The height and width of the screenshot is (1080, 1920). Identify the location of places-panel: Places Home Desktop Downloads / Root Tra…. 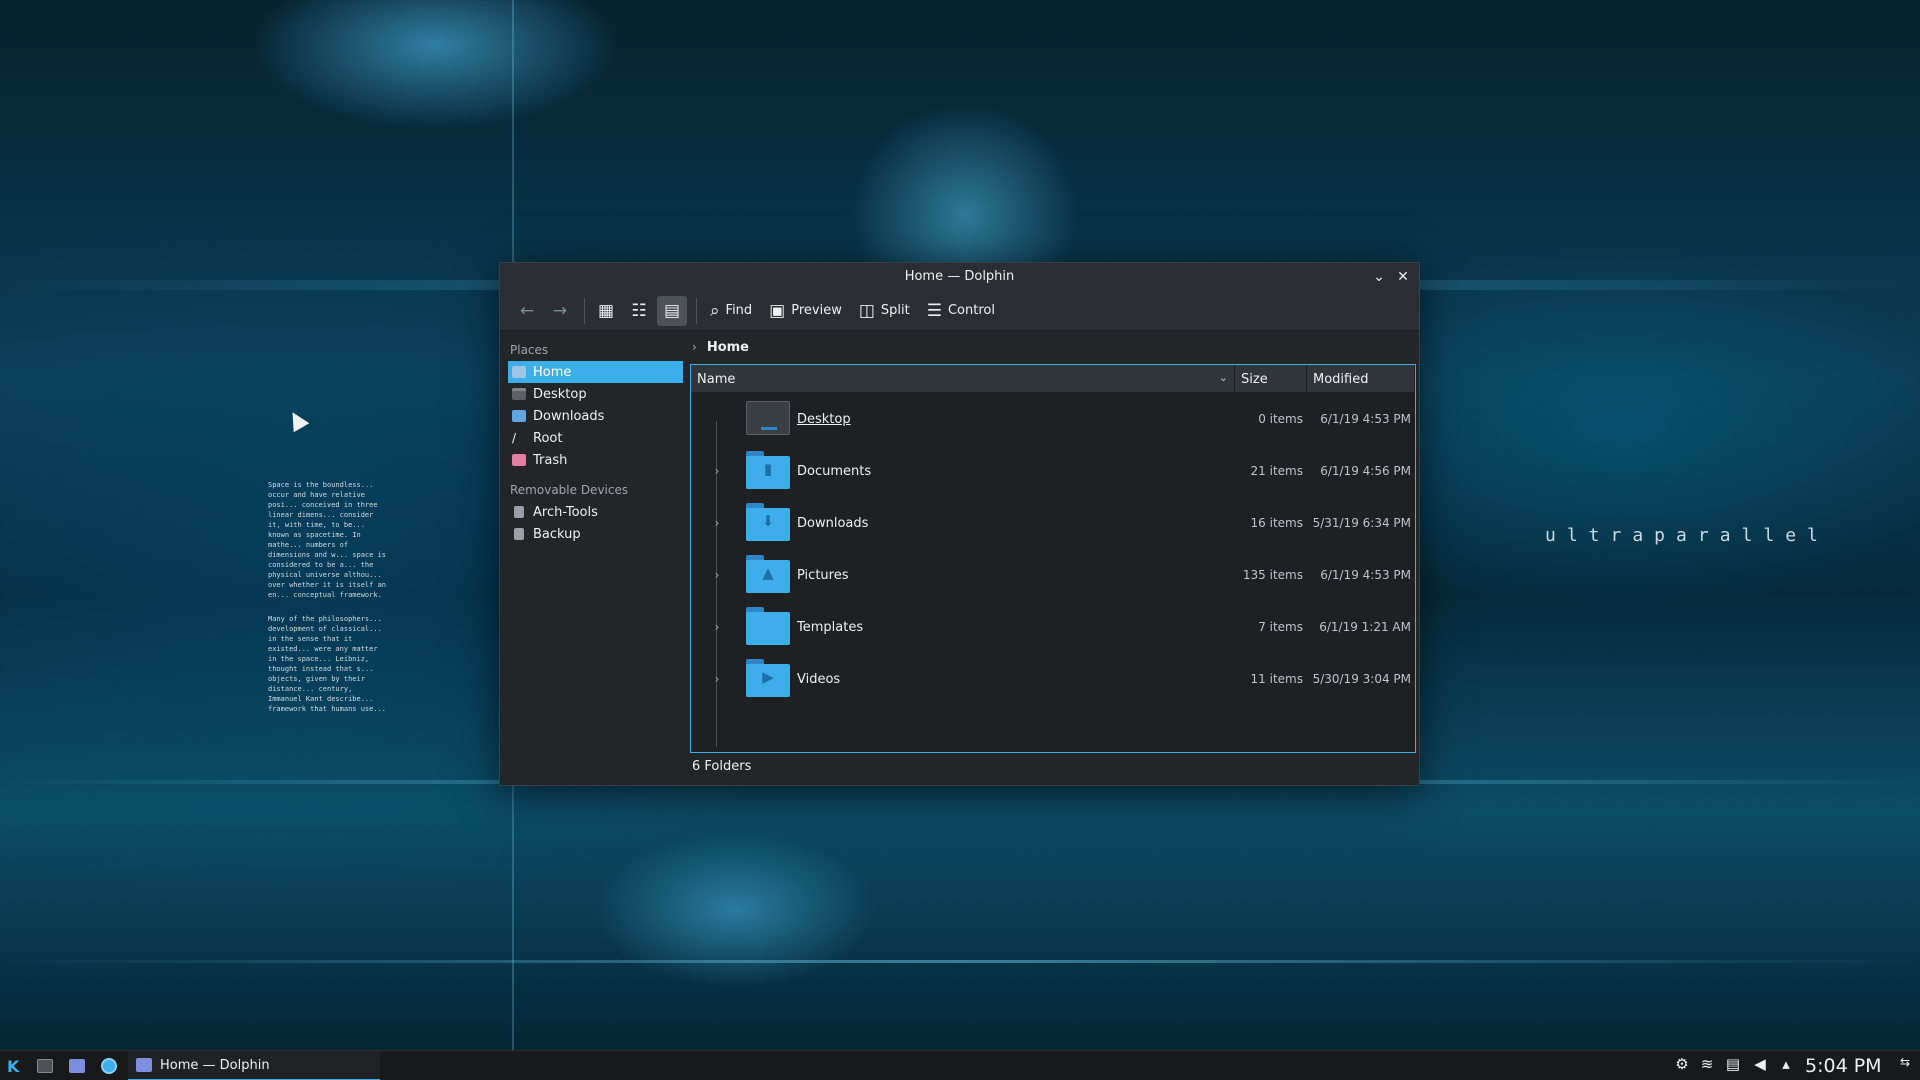
(595, 442).